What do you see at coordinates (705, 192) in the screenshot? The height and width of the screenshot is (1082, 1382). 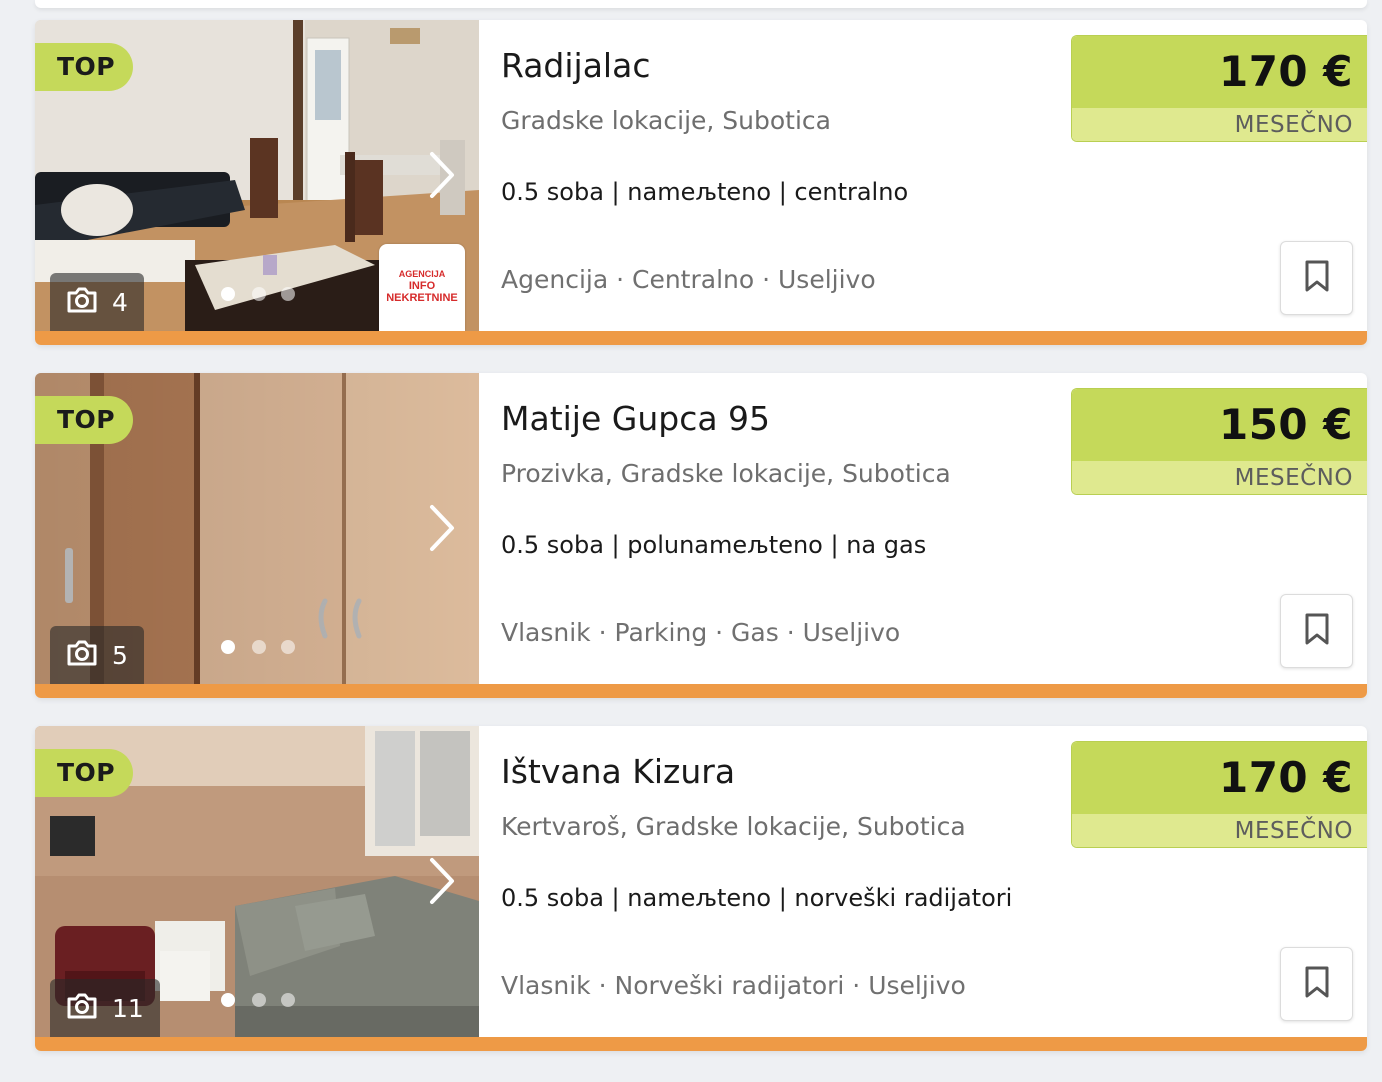 I see `listing-specs: 0.5 soba | nameљteno | centralno` at bounding box center [705, 192].